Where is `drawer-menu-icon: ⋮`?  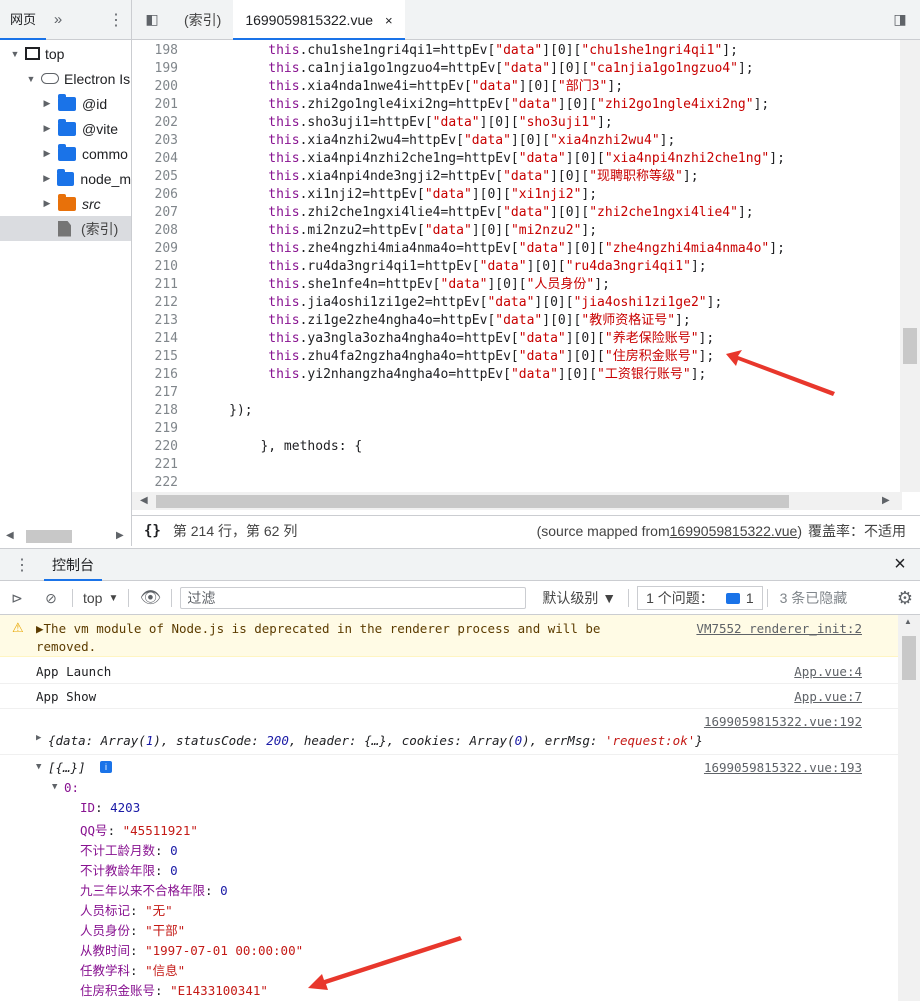
drawer-menu-icon: ⋮ is located at coordinates (22, 565).